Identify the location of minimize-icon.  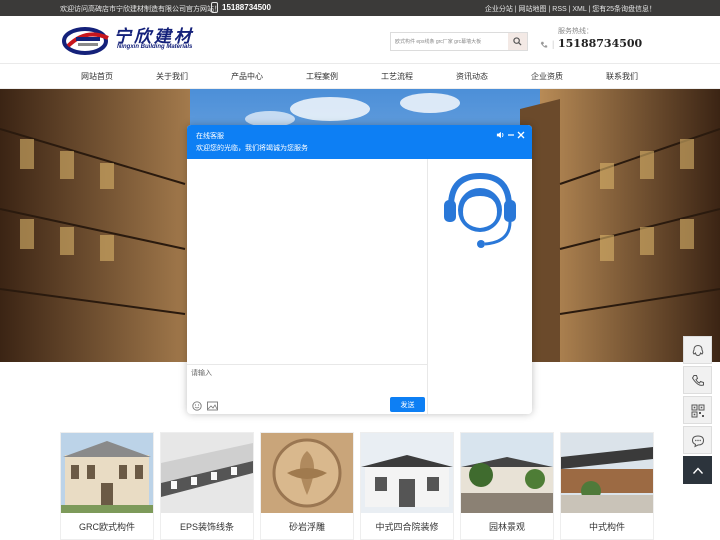
(511, 135).